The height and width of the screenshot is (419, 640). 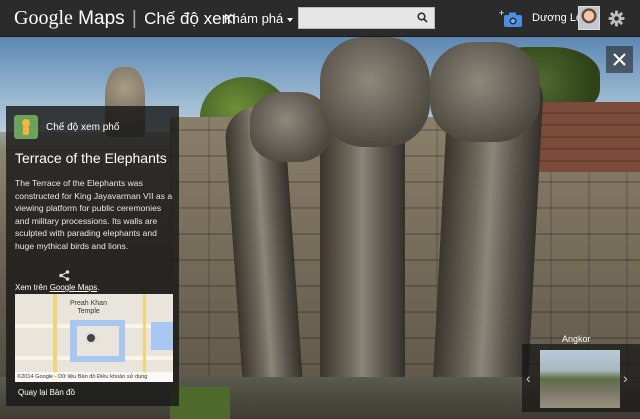 I want to click on back-to-map-link: Quay lại Bản đồ, so click(x=46, y=392).